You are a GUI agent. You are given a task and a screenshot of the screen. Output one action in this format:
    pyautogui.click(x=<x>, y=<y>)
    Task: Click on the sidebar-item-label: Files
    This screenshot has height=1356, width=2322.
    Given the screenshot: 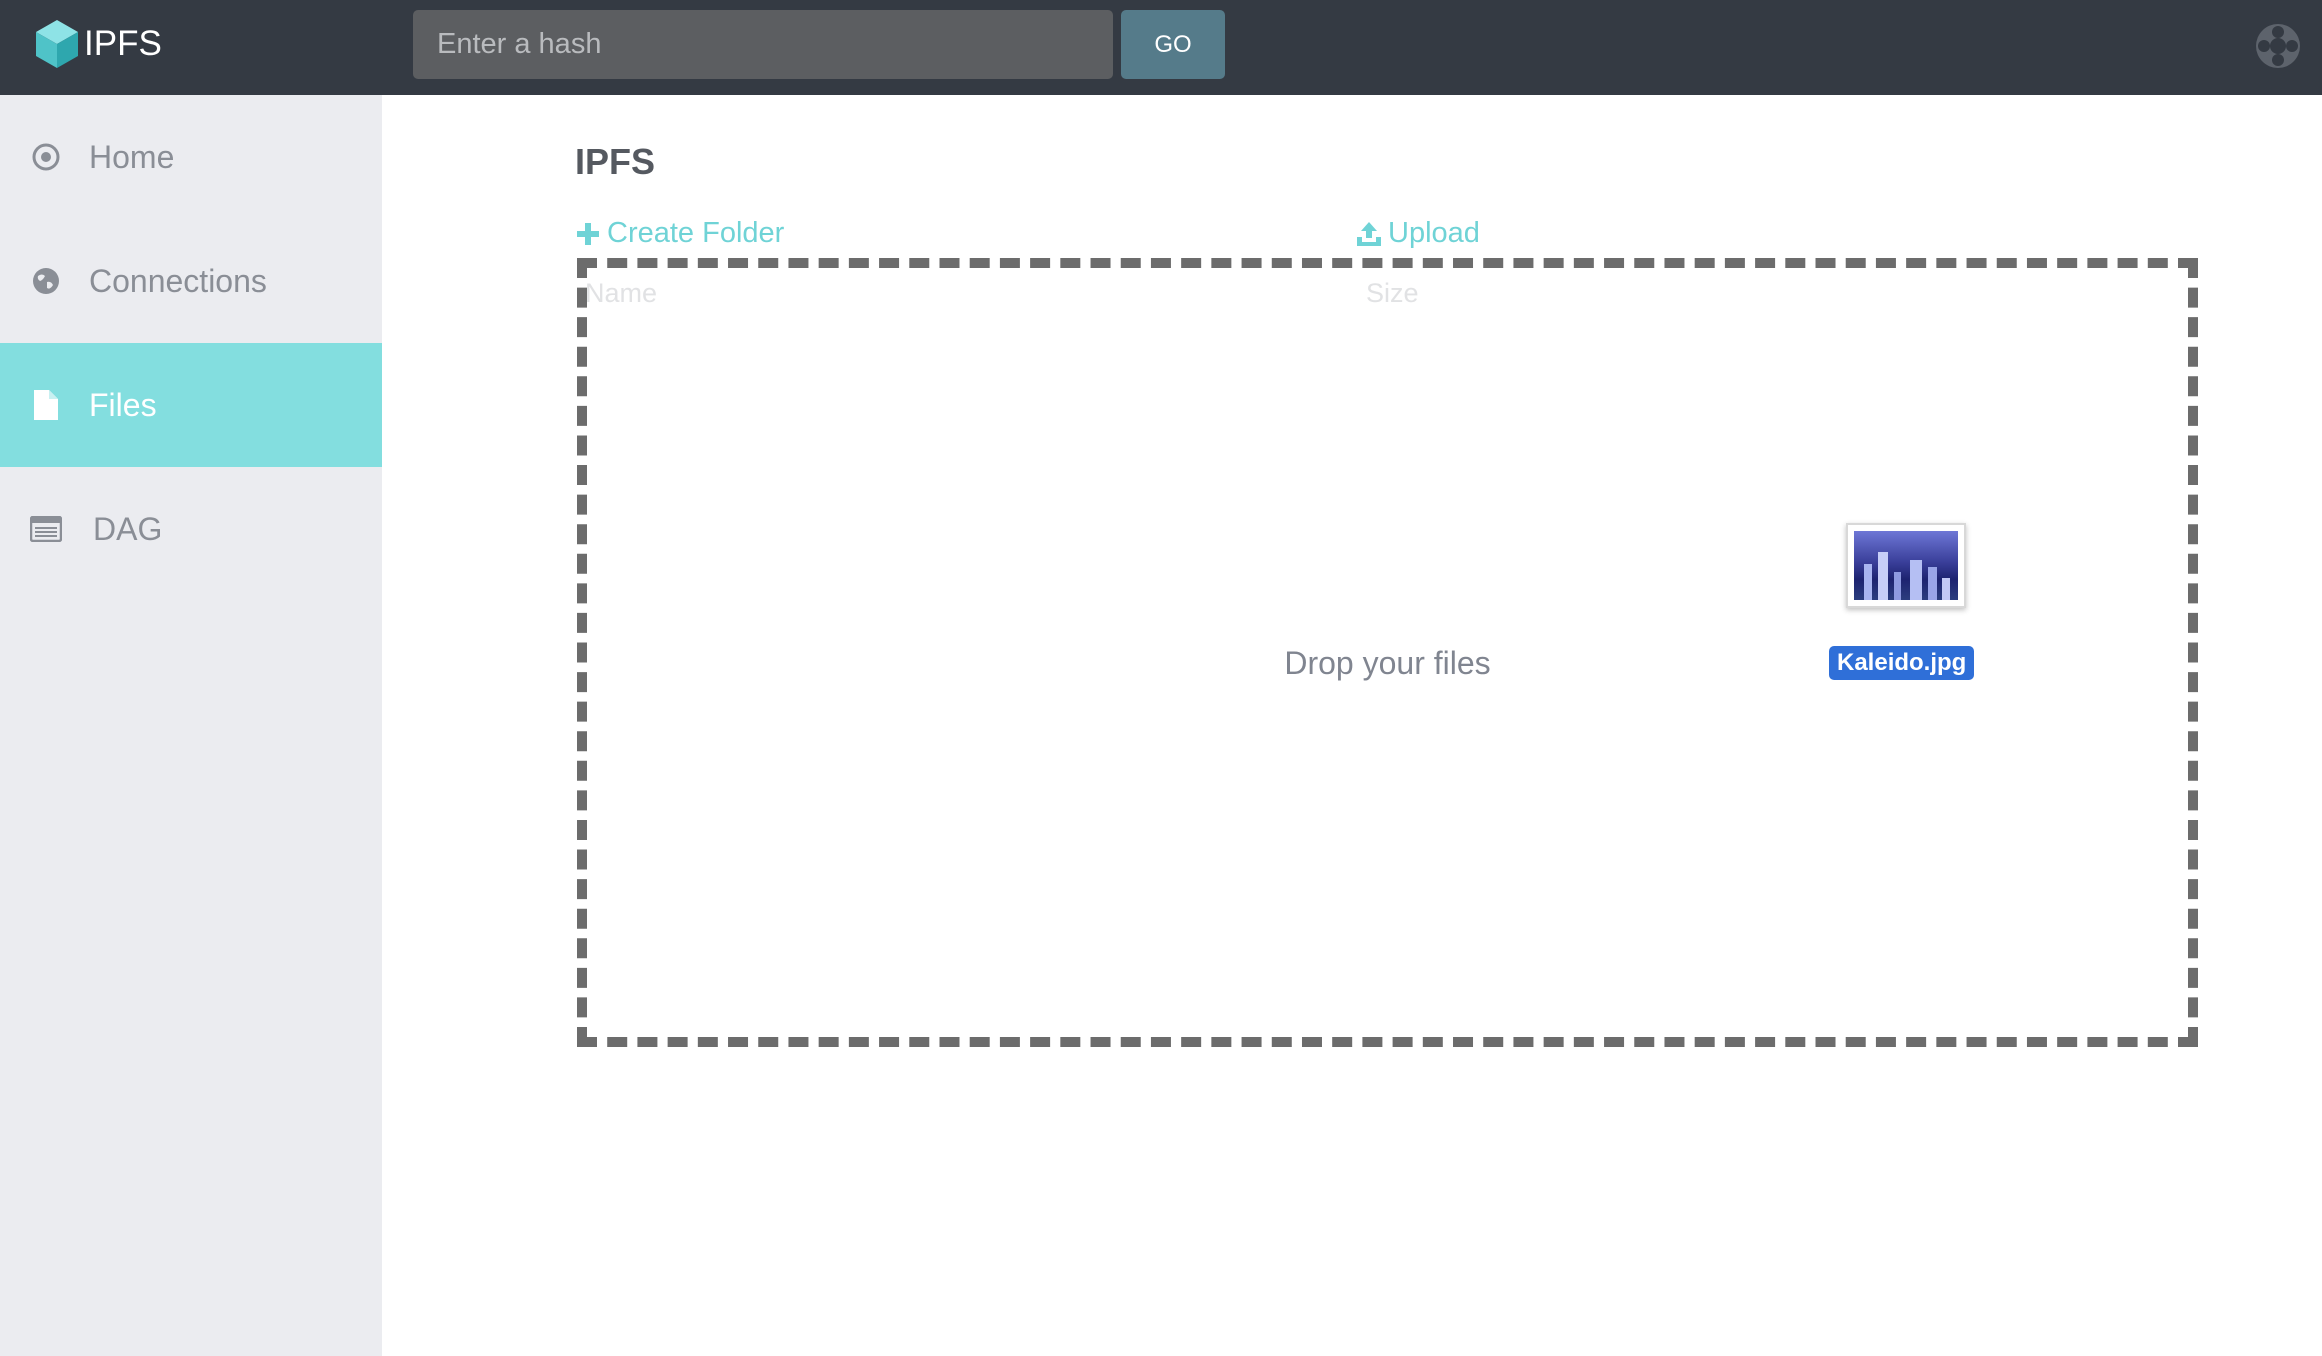 What is the action you would take?
    pyautogui.click(x=123, y=404)
    